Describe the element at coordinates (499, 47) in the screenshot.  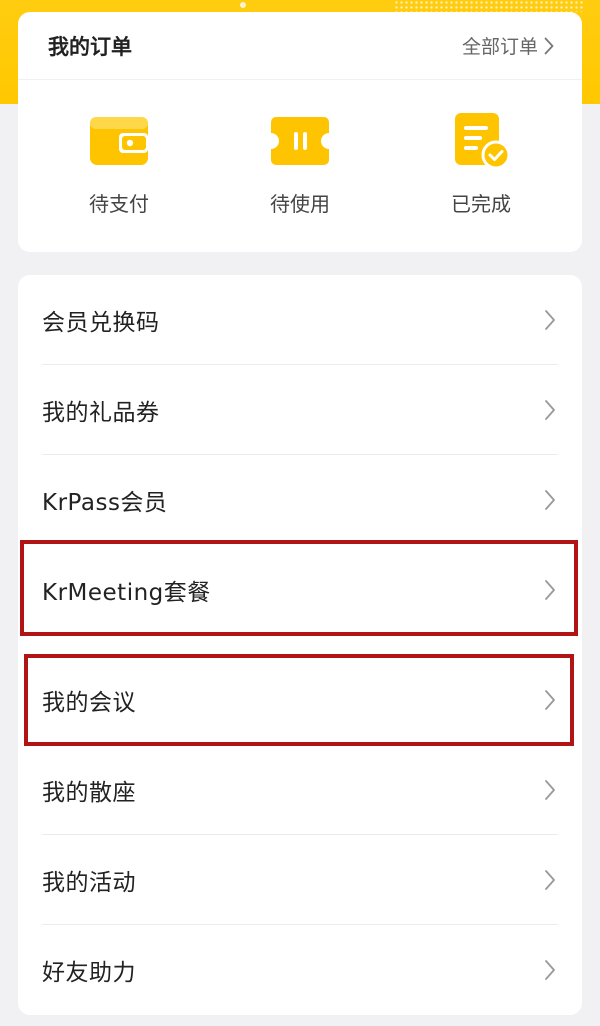
I see `all-orders-label: 全部订单` at that location.